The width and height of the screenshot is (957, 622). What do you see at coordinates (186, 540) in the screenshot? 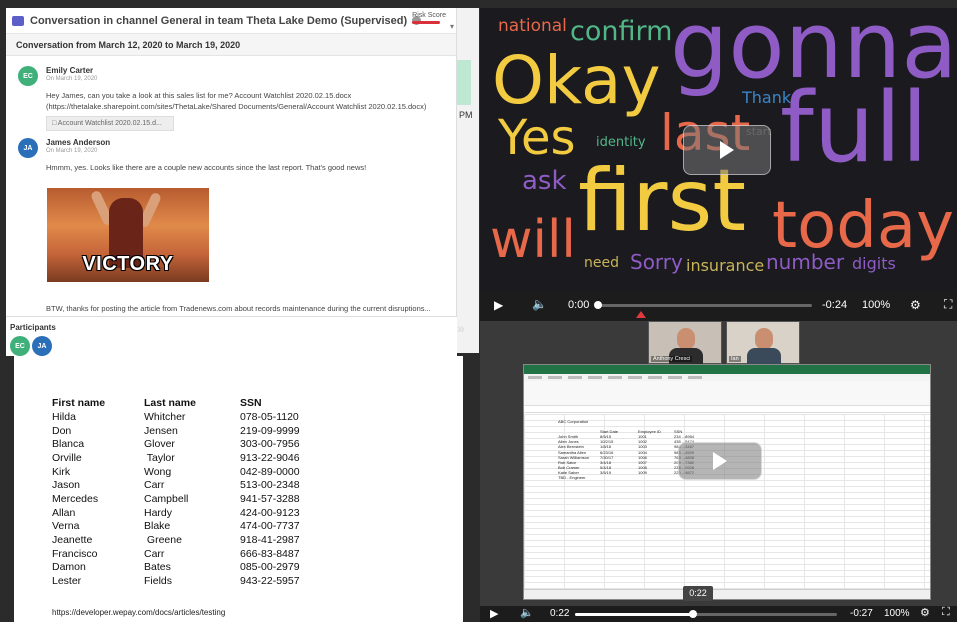
I see `table-row: Jeanette Greene 918-41-2987` at bounding box center [186, 540].